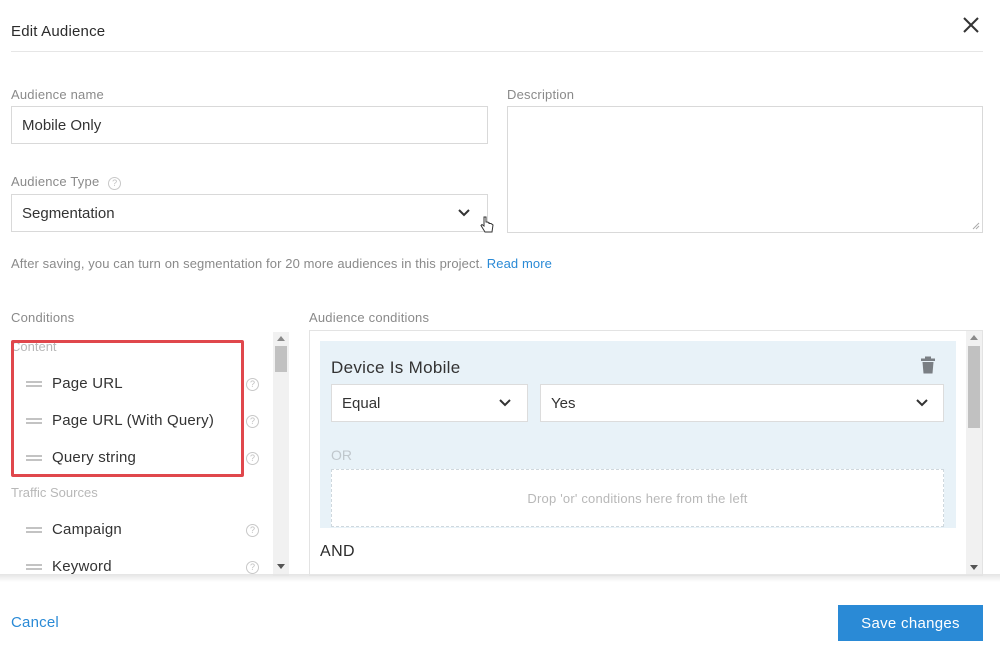 This screenshot has height=657, width=1000. What do you see at coordinates (541, 94) in the screenshot?
I see `description-label: Description` at bounding box center [541, 94].